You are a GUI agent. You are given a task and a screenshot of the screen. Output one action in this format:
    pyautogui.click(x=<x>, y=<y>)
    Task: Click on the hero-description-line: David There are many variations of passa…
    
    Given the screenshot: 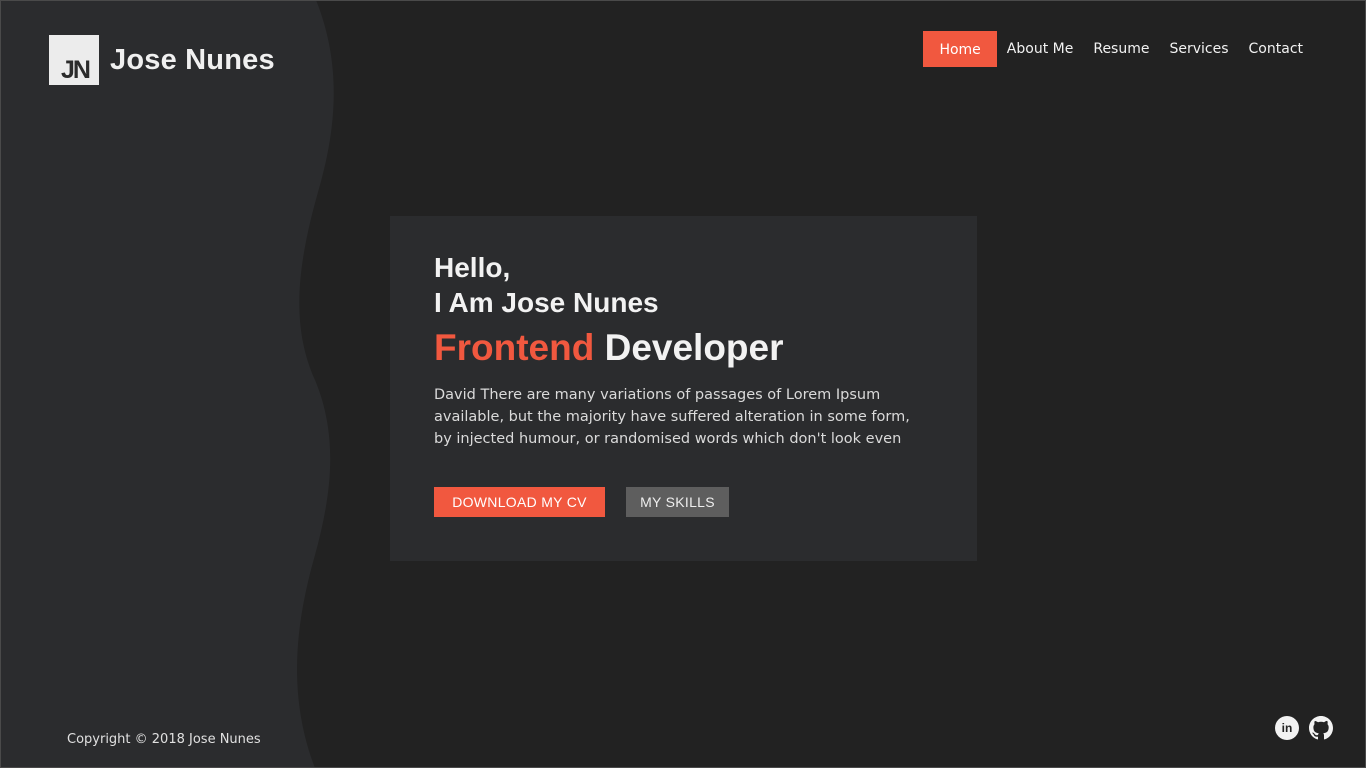 What is the action you would take?
    pyautogui.click(x=657, y=395)
    